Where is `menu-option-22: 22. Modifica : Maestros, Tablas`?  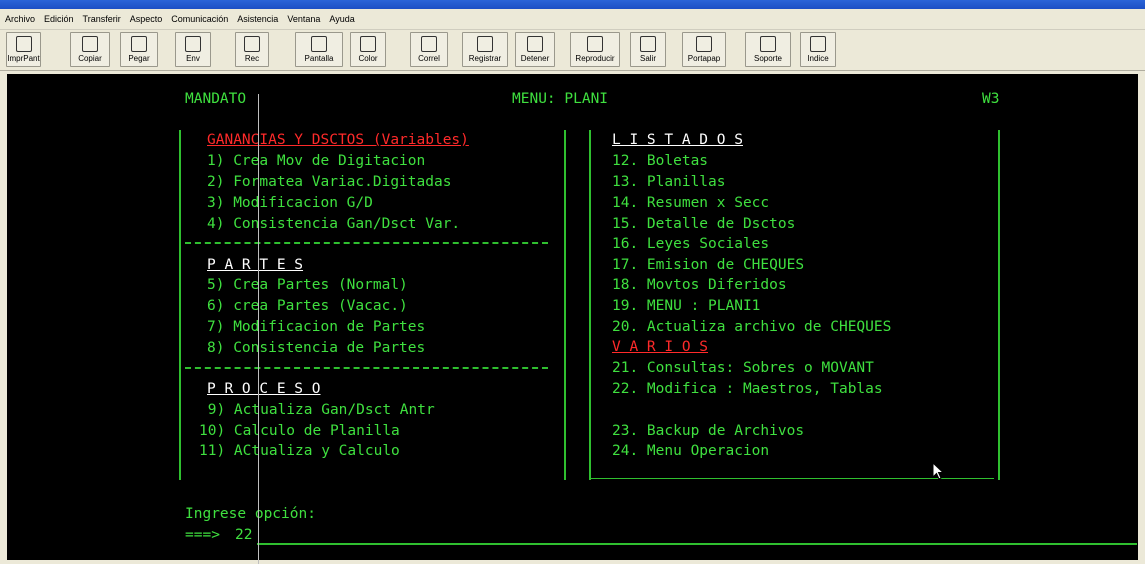
menu-option-22: 22. Modifica : Maestros, Tablas is located at coordinates (747, 389).